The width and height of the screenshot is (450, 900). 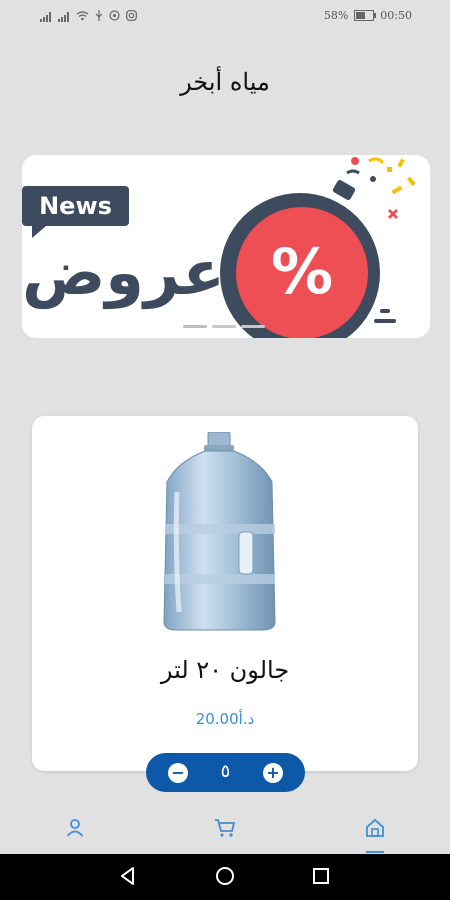 What do you see at coordinates (321, 876) in the screenshot?
I see `recents-icon` at bounding box center [321, 876].